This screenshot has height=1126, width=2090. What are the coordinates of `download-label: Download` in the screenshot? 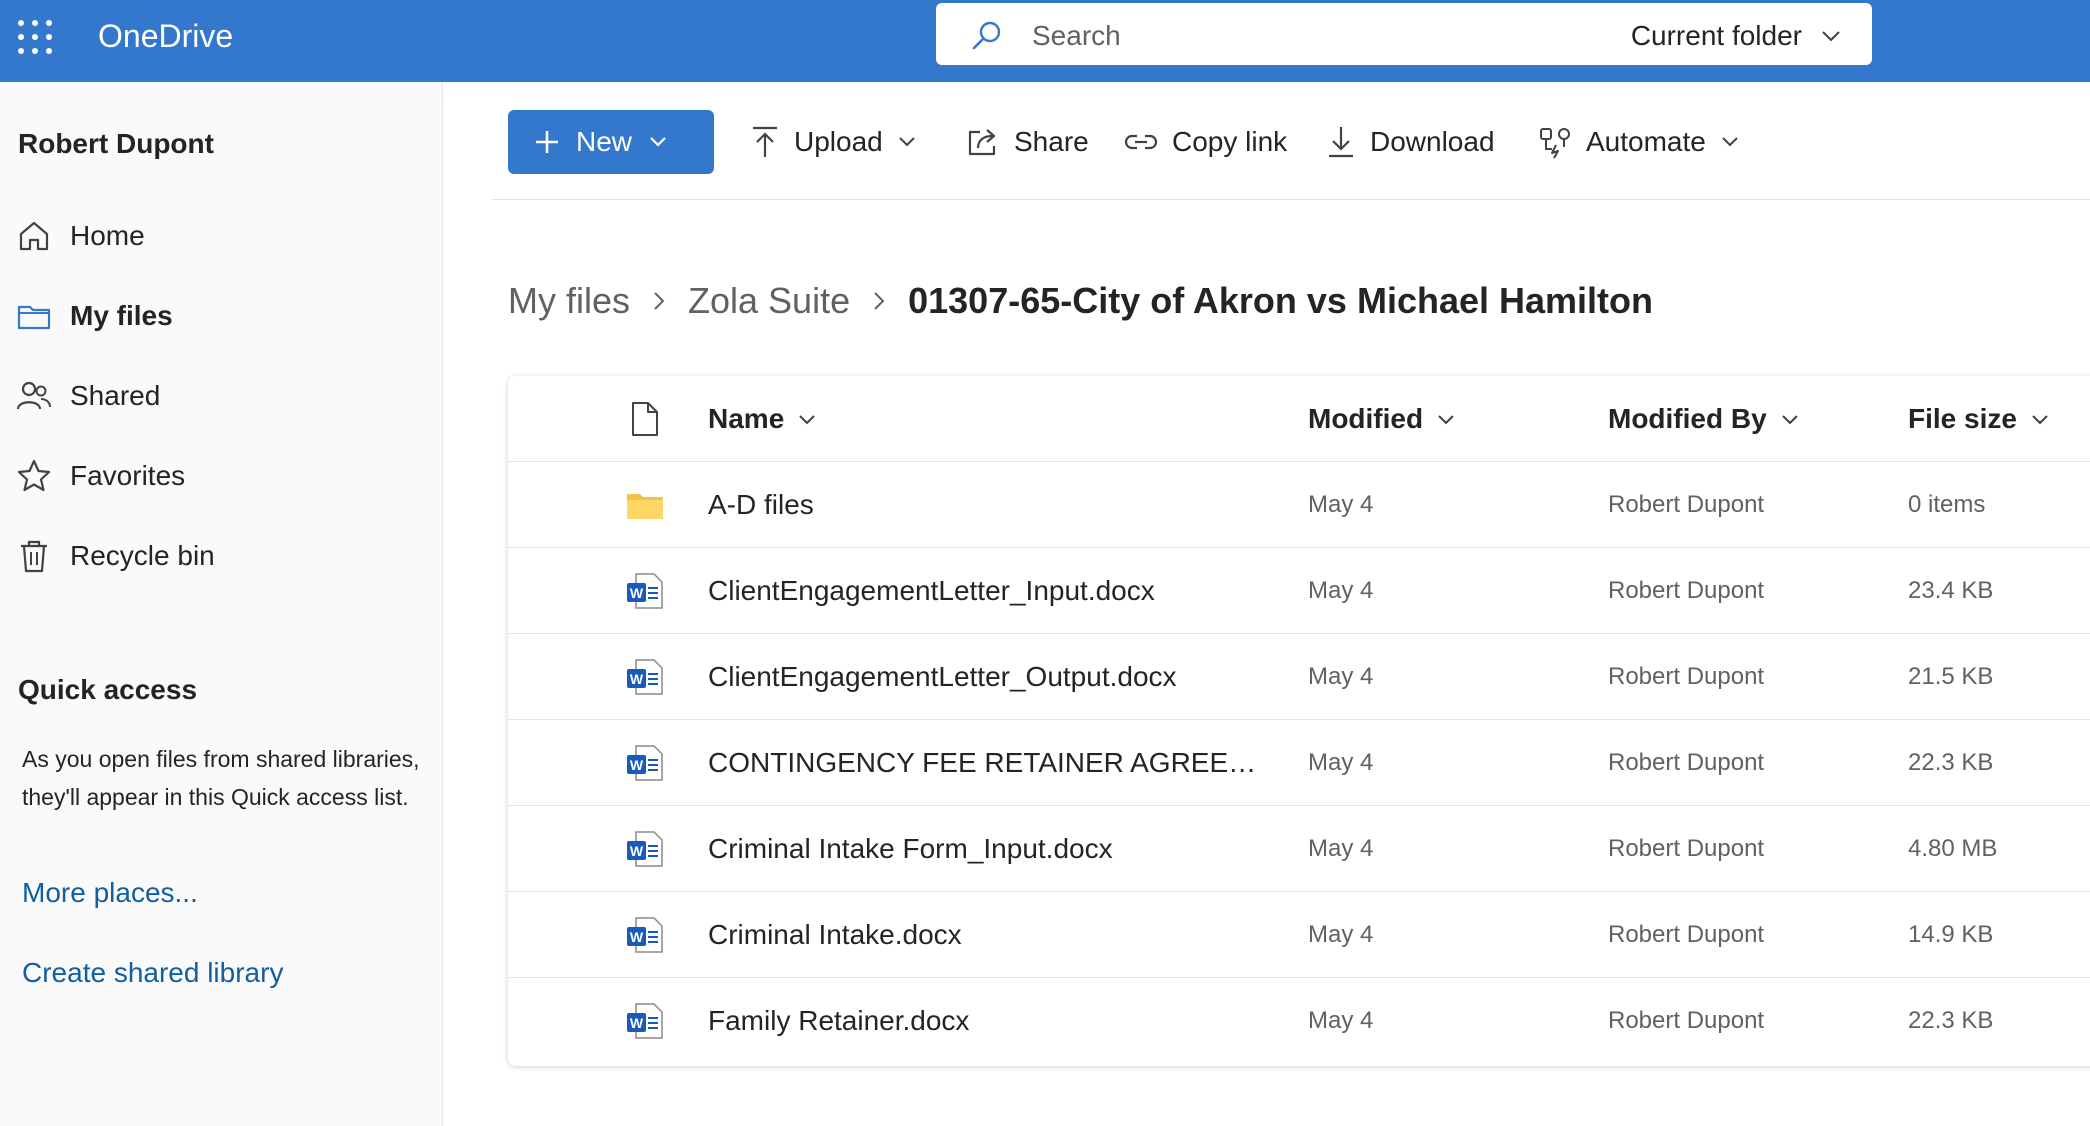 It's located at (1432, 141).